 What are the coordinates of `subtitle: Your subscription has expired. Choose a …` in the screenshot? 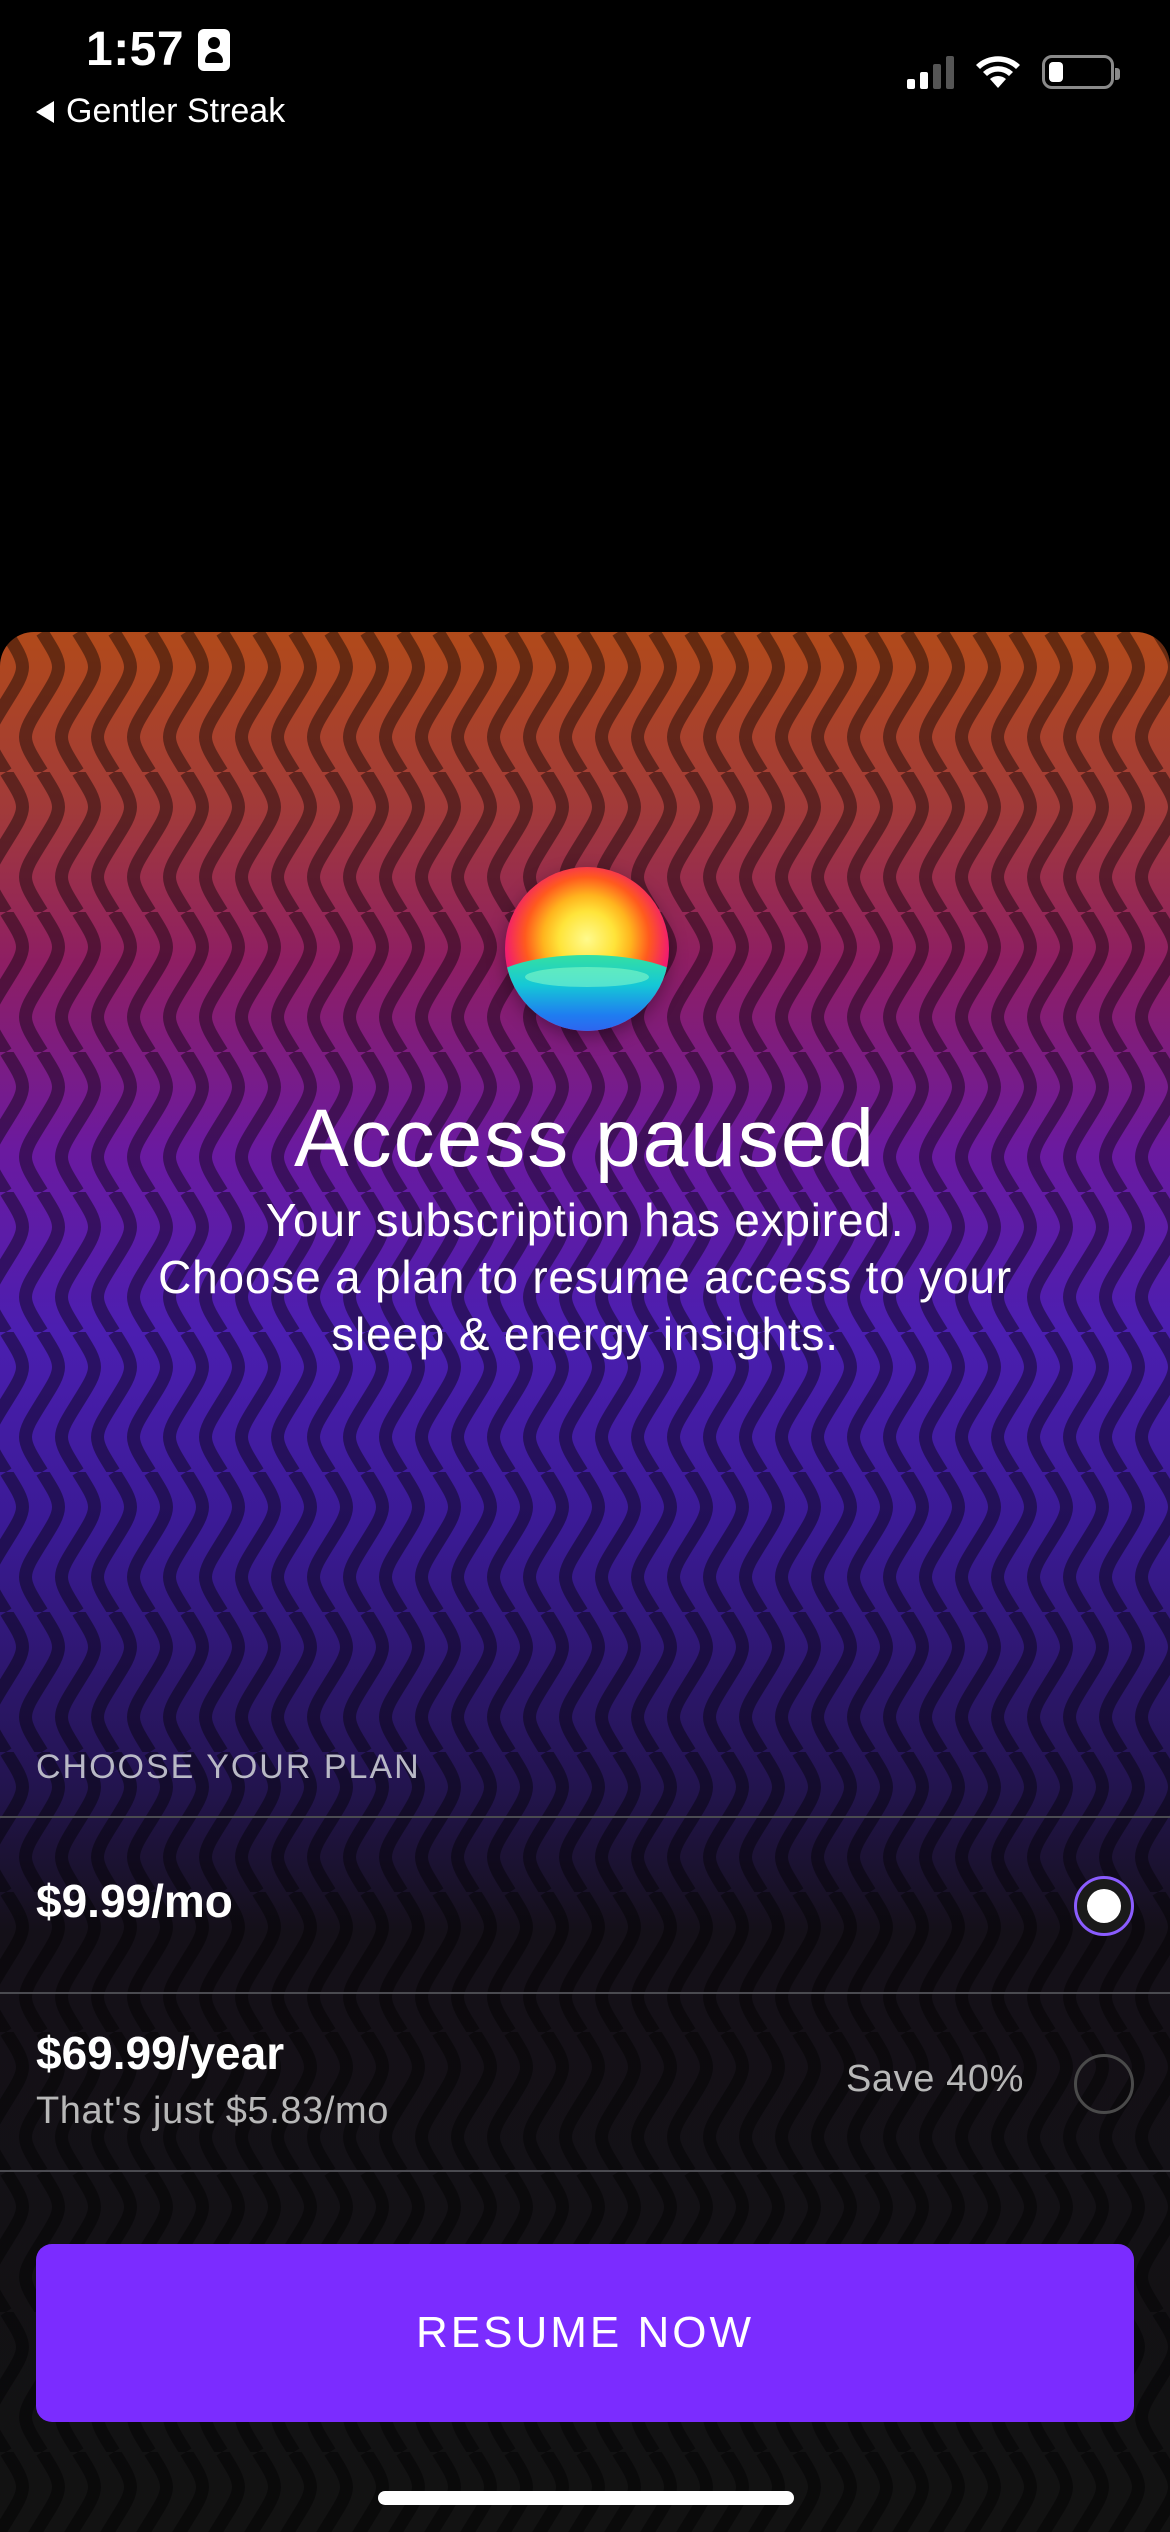 It's located at (585, 1277).